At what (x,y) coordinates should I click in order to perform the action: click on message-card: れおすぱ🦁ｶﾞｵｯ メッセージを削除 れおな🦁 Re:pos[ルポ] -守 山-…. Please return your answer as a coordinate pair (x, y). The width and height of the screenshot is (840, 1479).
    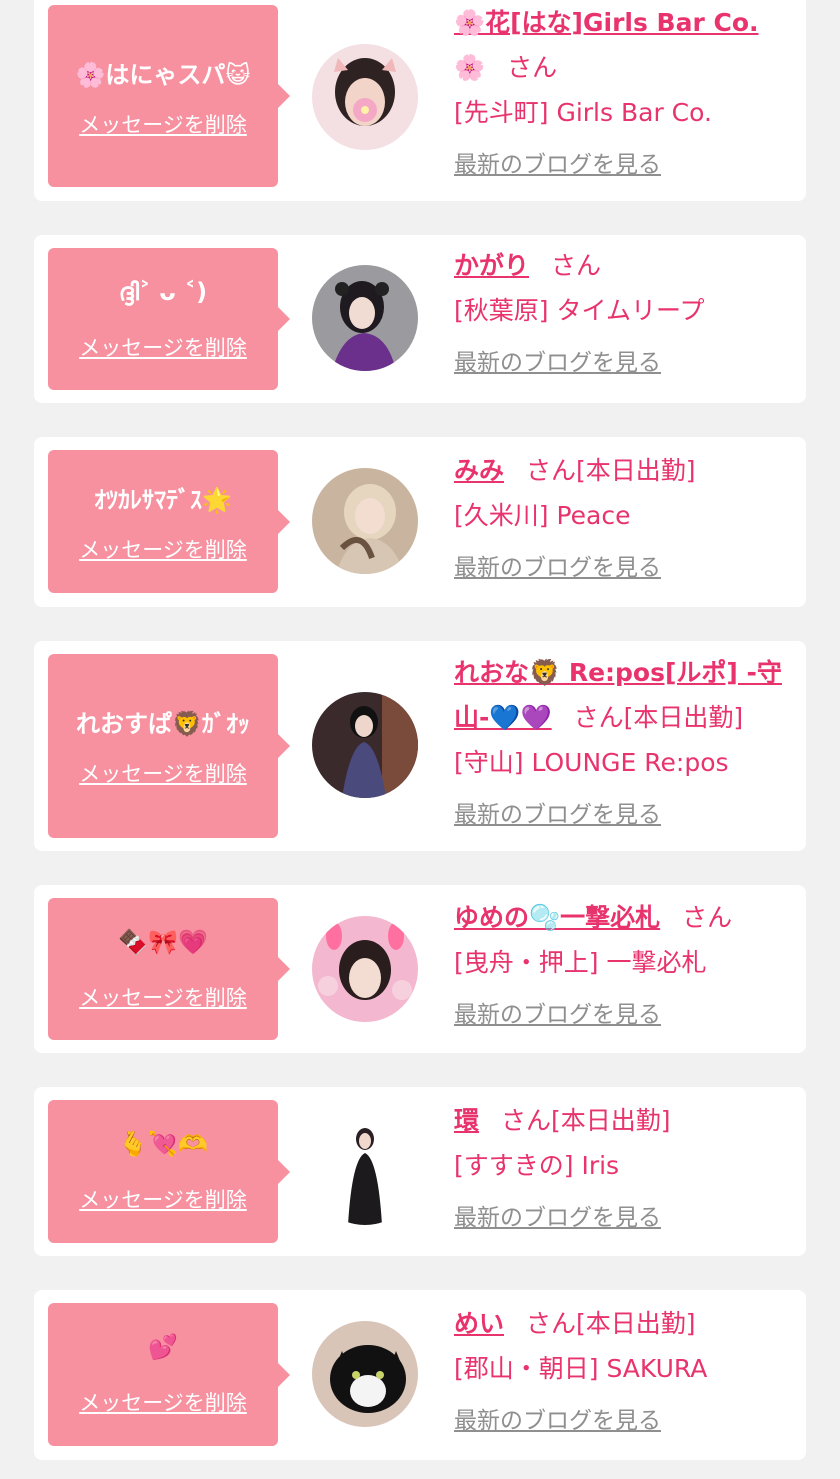
    Looking at the image, I should click on (420, 746).